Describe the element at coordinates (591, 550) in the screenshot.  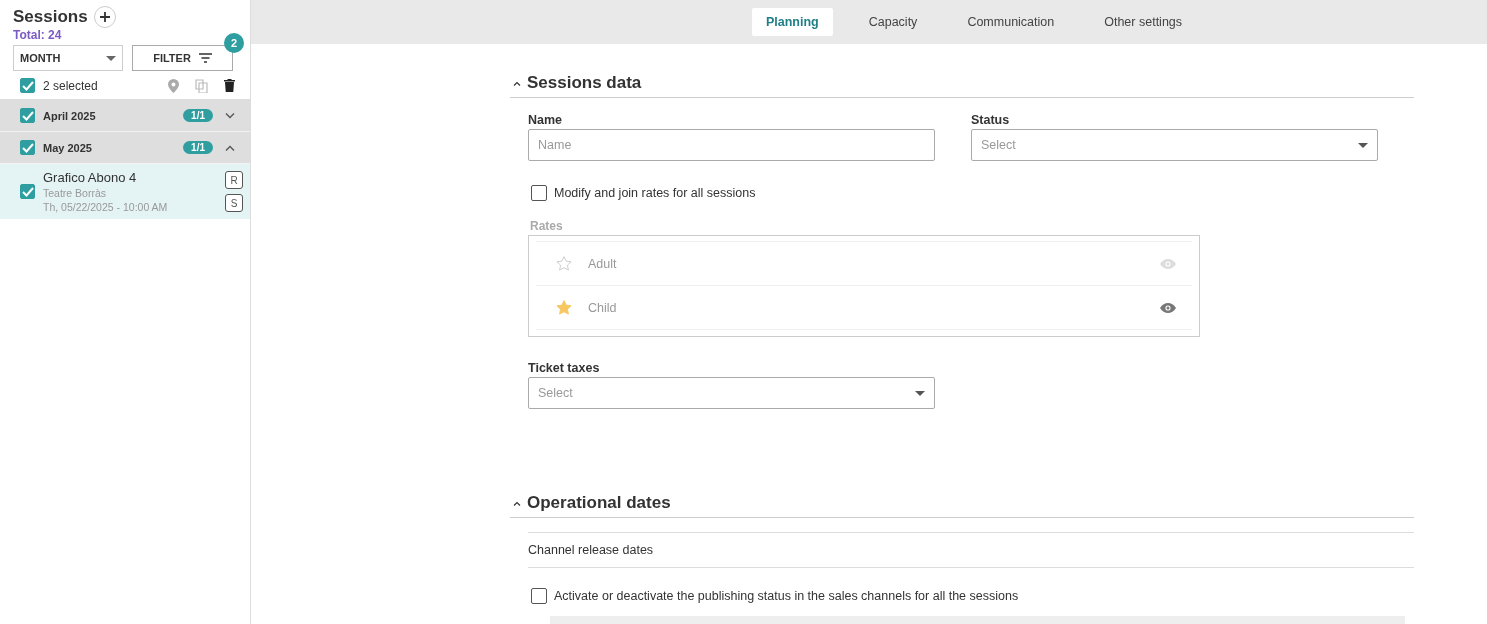
I see `subsection-title: Channel release dates` at that location.